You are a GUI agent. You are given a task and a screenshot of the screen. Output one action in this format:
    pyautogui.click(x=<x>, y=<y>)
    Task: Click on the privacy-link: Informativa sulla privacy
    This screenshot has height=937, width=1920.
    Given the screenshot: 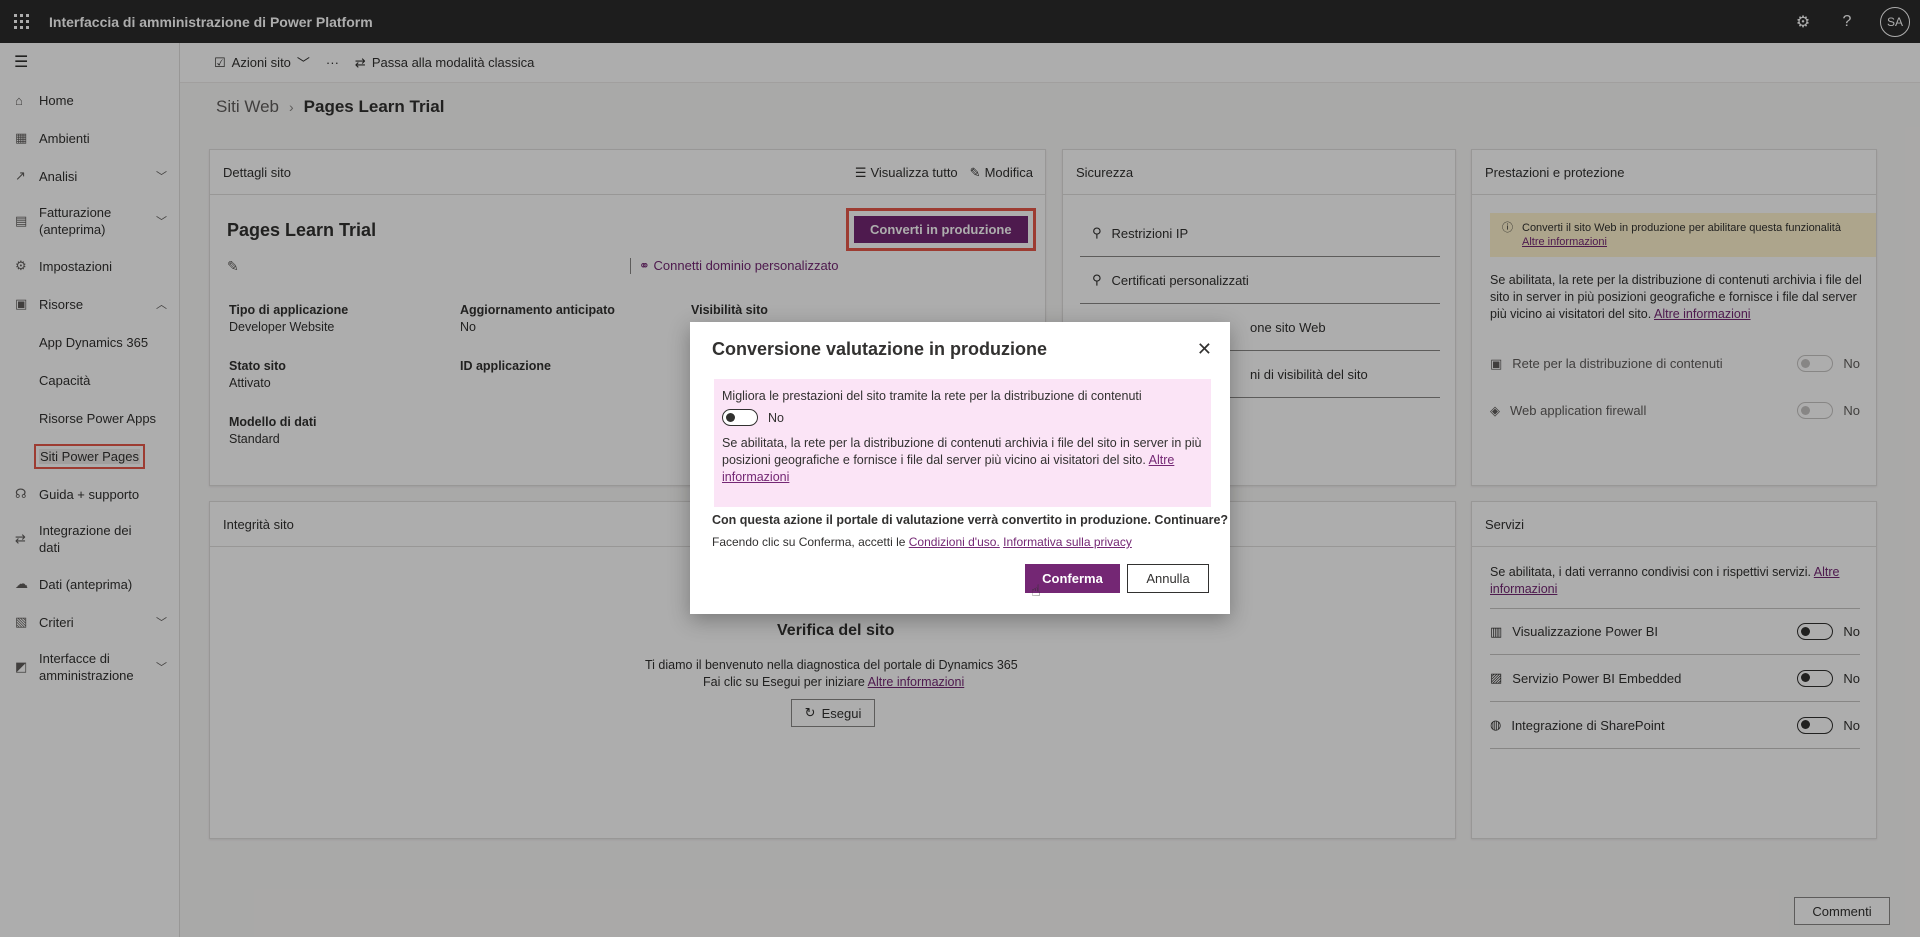 What is the action you would take?
    pyautogui.click(x=1067, y=542)
    